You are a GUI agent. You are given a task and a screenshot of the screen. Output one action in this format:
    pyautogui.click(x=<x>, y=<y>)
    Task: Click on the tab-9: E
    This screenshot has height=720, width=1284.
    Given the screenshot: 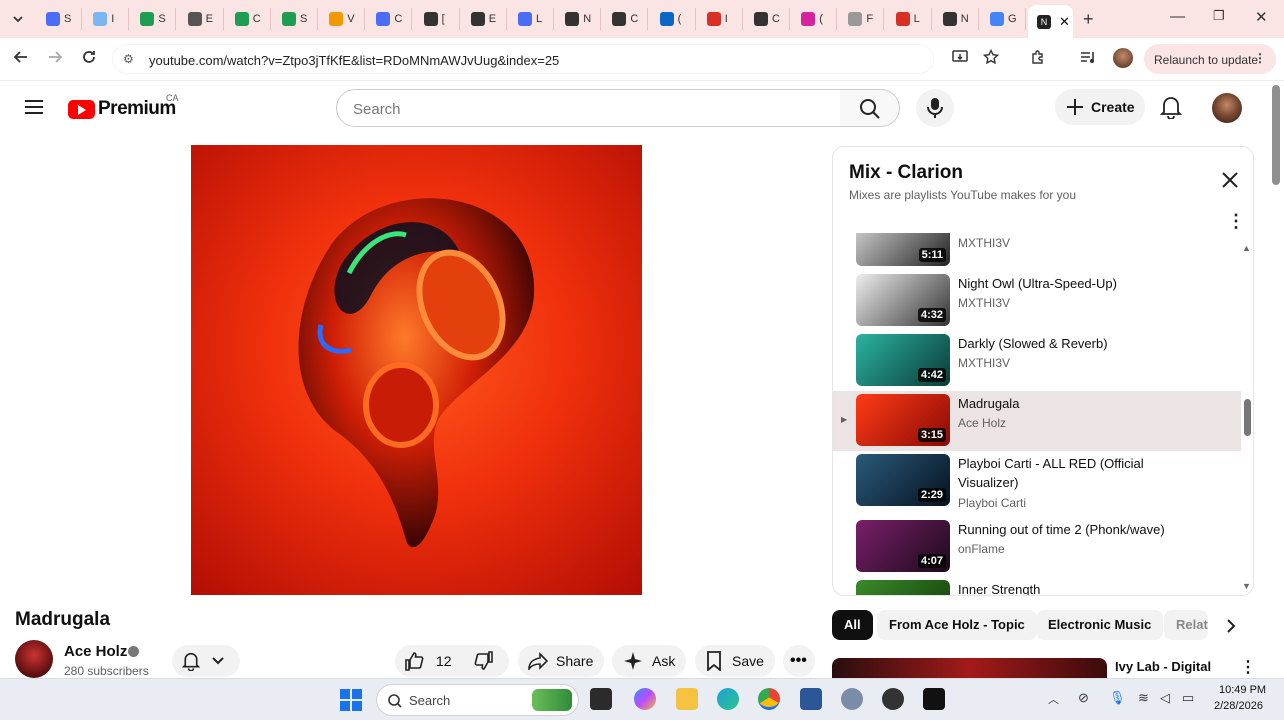 What is the action you would take?
    pyautogui.click(x=485, y=19)
    